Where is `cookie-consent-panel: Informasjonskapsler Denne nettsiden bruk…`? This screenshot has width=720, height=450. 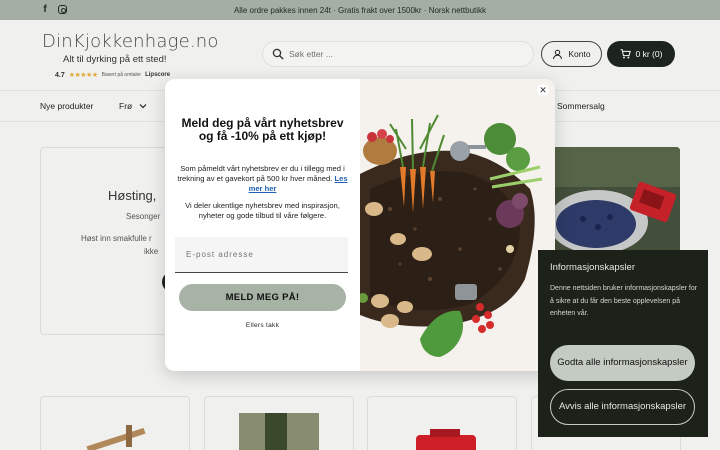
cookie-consent-panel: Informasjonskapsler Denne nettsiden bruk… is located at coordinates (623, 343).